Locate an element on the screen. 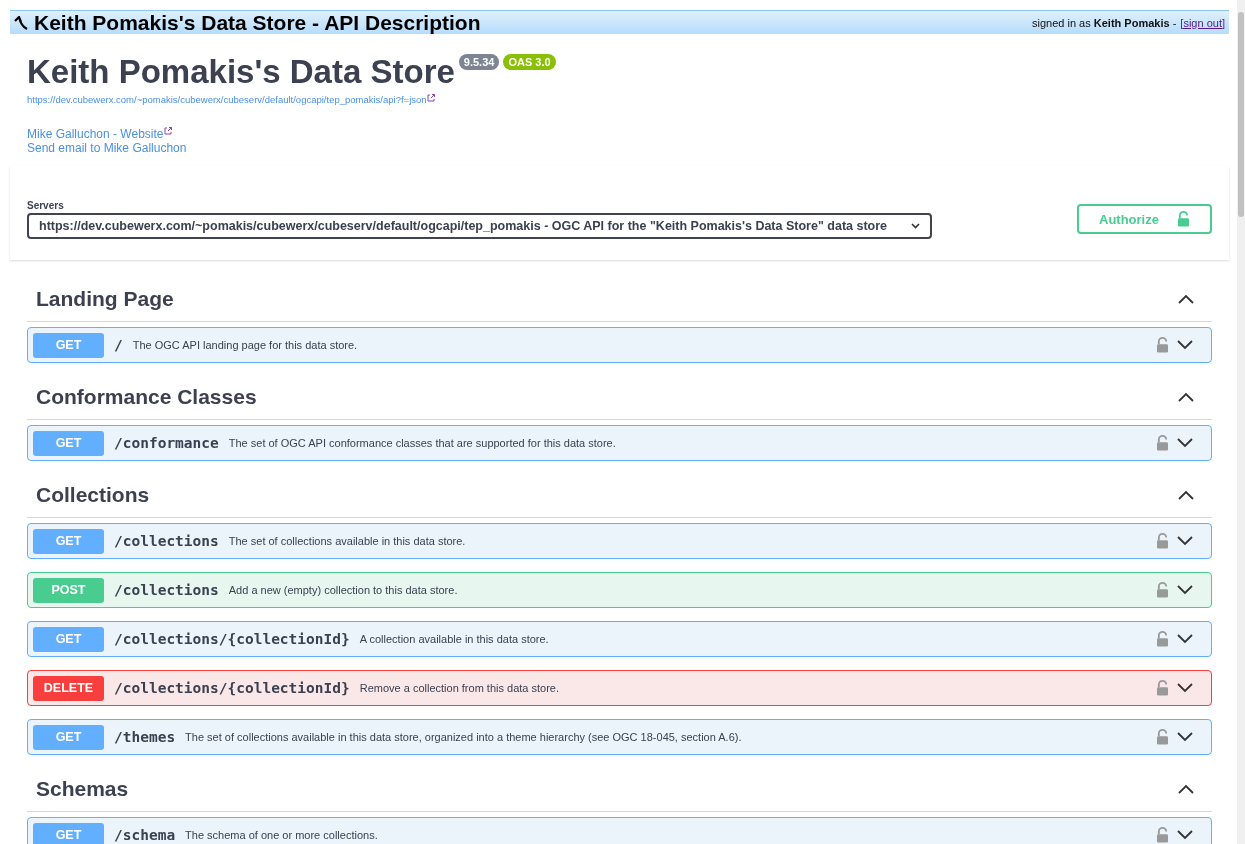  api-url-link: https://dev.cubewerx.com/~pomakis/cubewerx/cubeserv/default/ogcapi/tep_pomakis/api?f=json is located at coordinates (227, 99).